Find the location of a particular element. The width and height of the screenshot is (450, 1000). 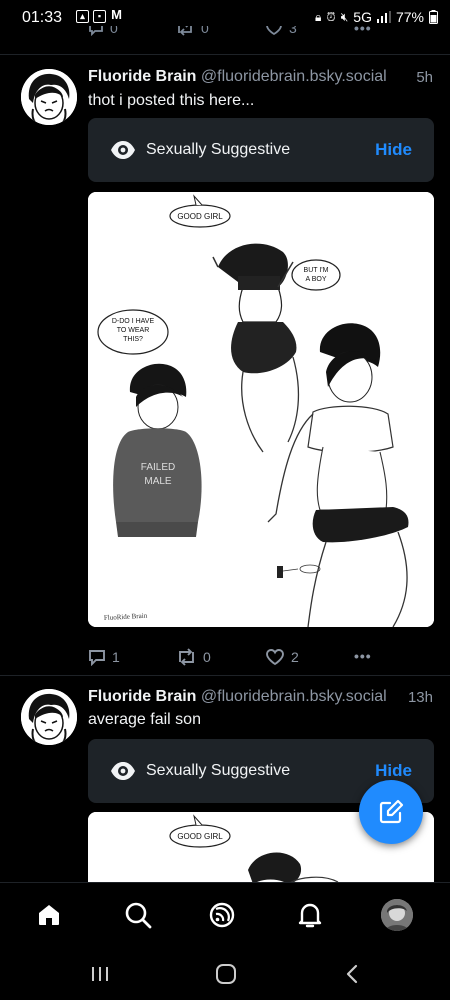

home-circle-icon is located at coordinates (226, 974).